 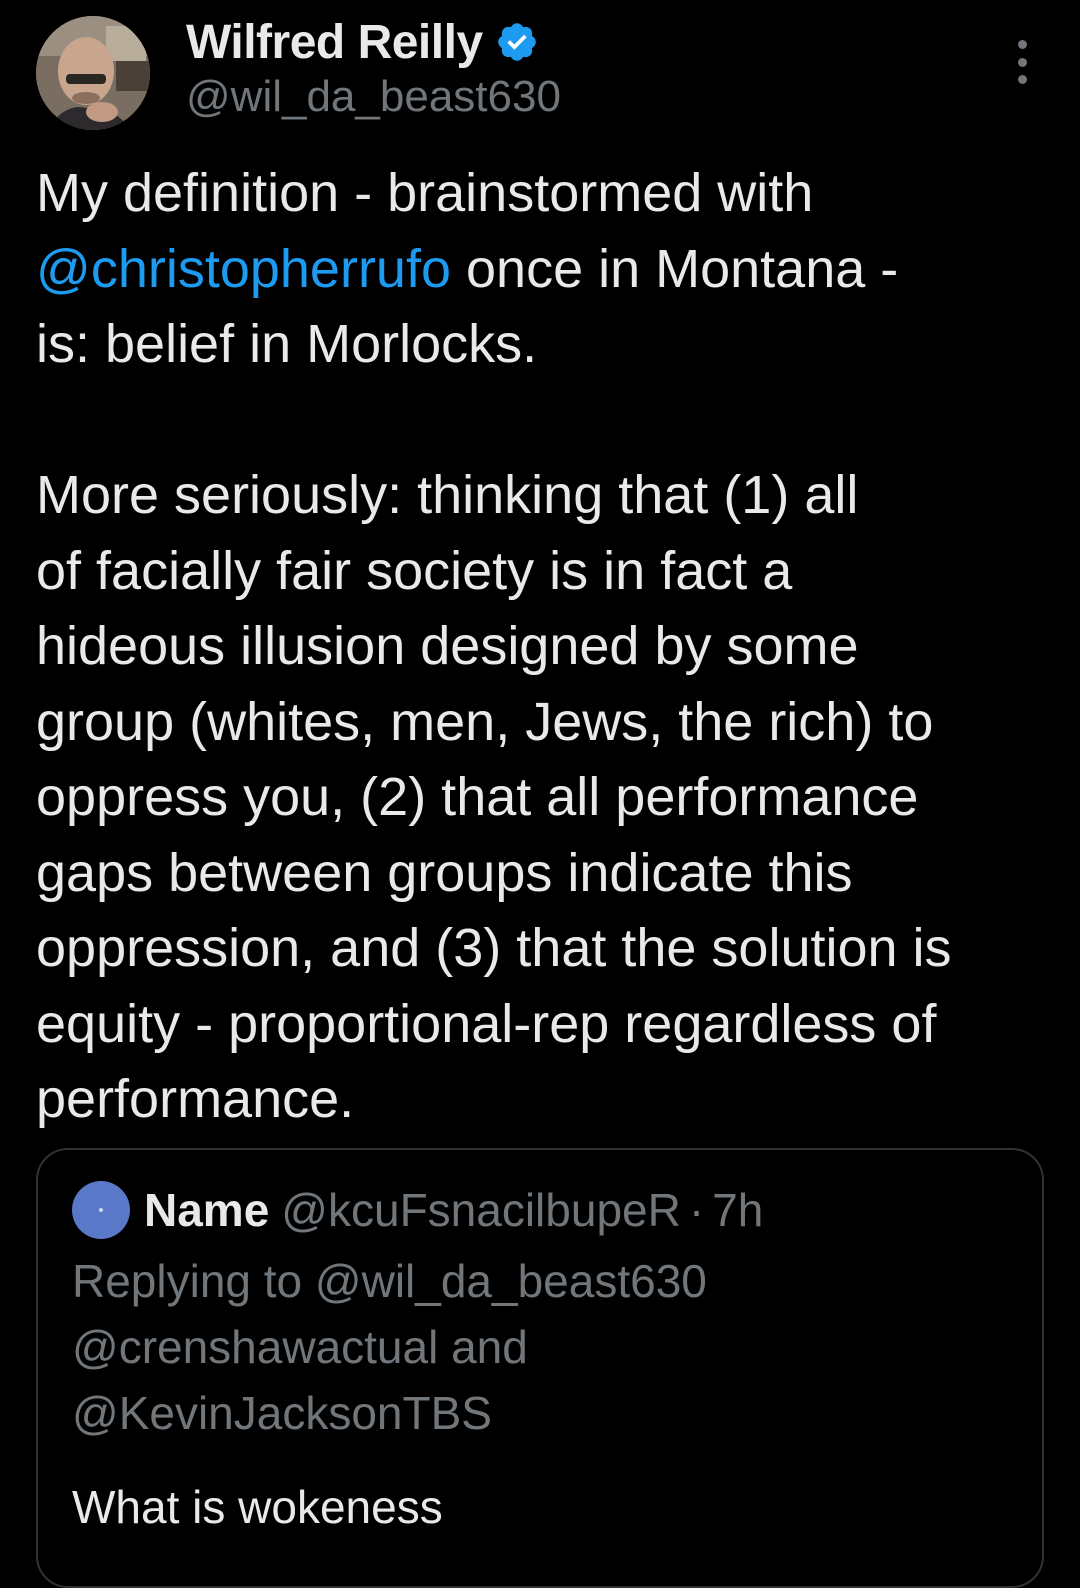 What do you see at coordinates (675, 268) in the screenshot?
I see `tweet-line-rest: once in Montana -` at bounding box center [675, 268].